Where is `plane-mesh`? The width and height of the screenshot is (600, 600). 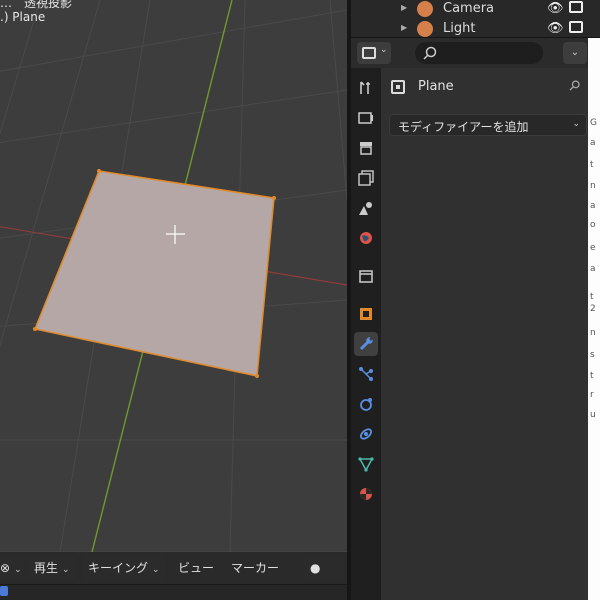 plane-mesh is located at coordinates (154, 273).